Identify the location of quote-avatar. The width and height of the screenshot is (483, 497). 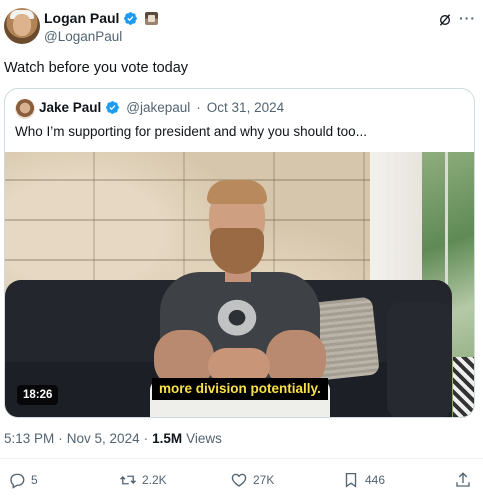
(25, 109).